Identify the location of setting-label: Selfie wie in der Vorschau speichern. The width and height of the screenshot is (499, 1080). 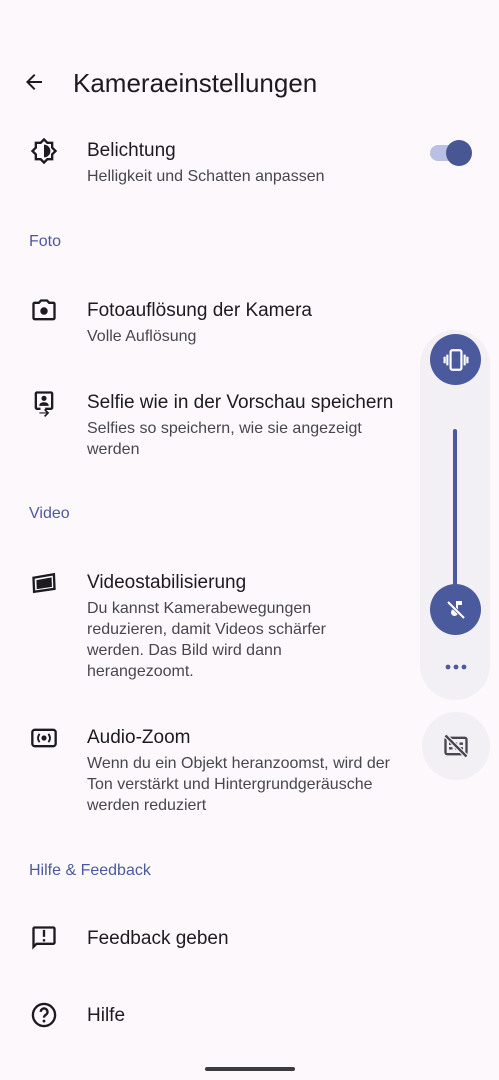
(240, 402).